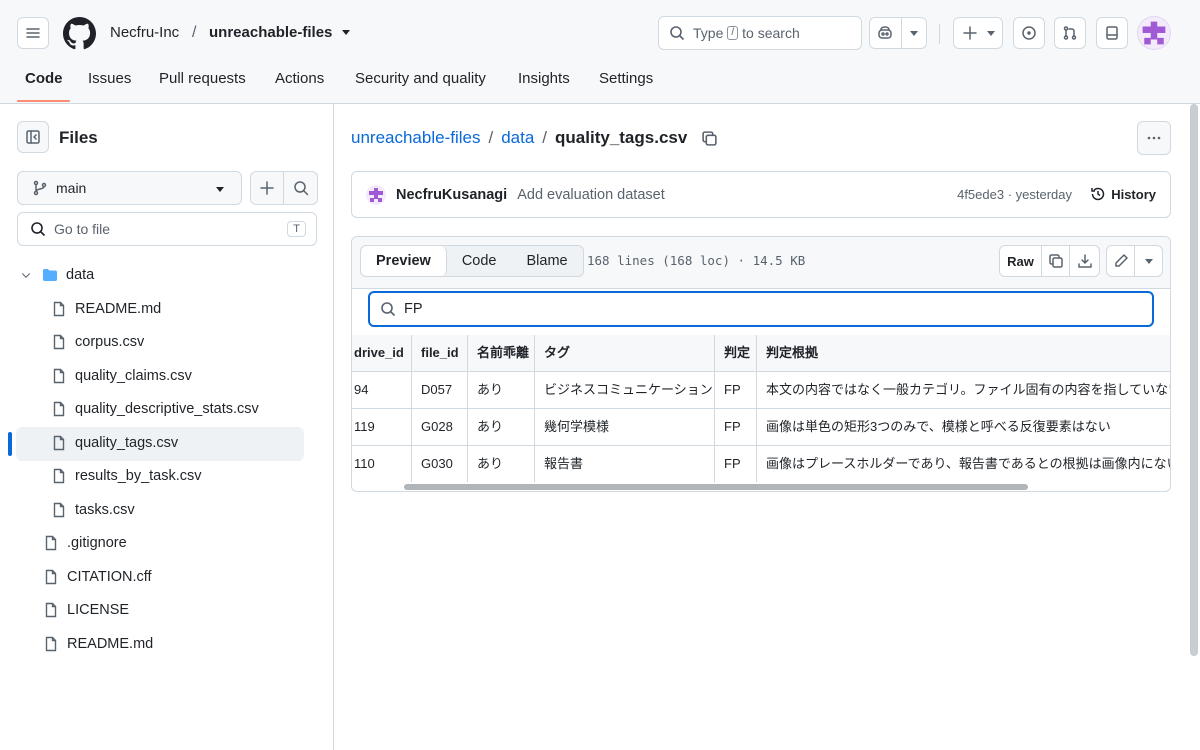 The height and width of the screenshot is (750, 1200). I want to click on tab-insights: Insights, so click(544, 78).